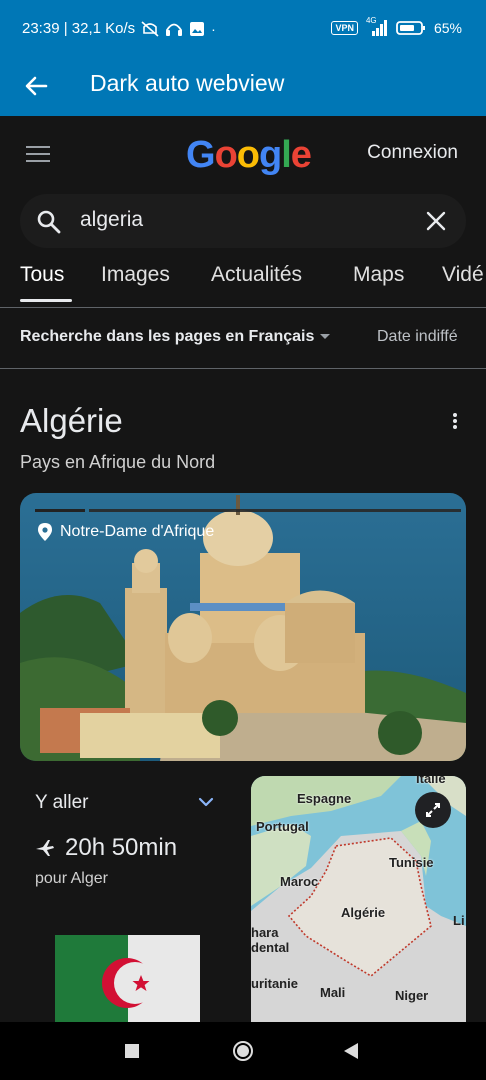  Describe the element at coordinates (333, 992) in the screenshot. I see `map-label-mali: Mali` at that location.